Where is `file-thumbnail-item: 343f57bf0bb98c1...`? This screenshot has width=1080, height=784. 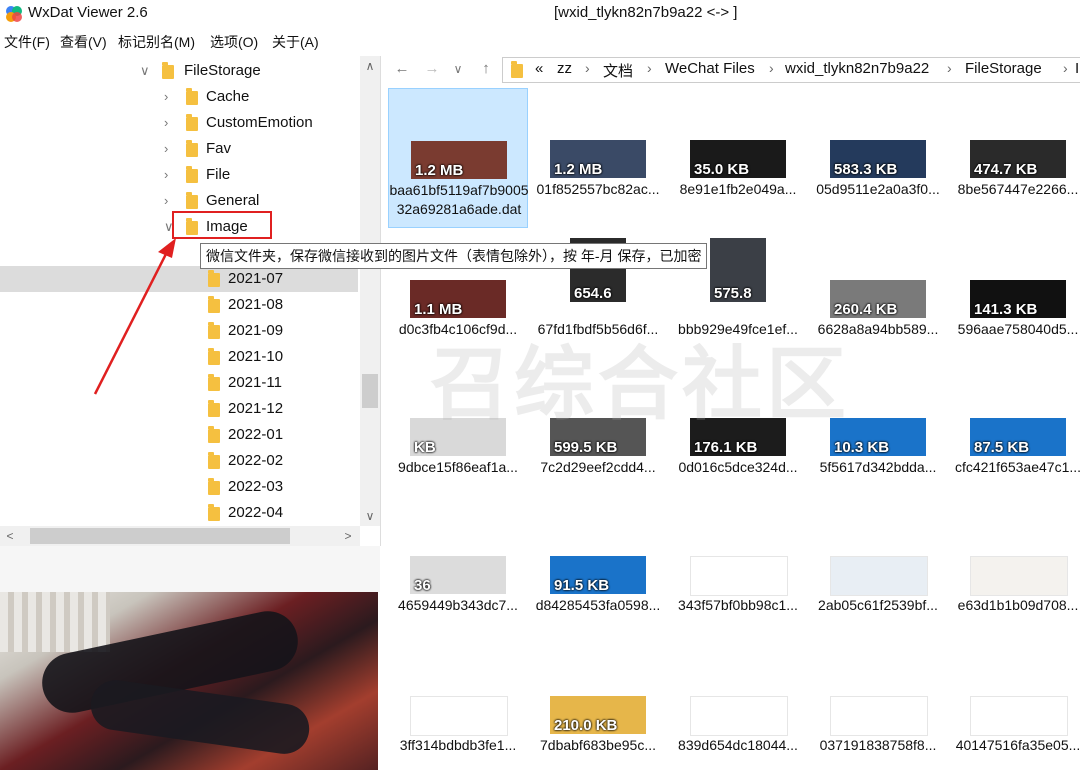 file-thumbnail-item: 343f57bf0bb98c1... is located at coordinates (738, 574).